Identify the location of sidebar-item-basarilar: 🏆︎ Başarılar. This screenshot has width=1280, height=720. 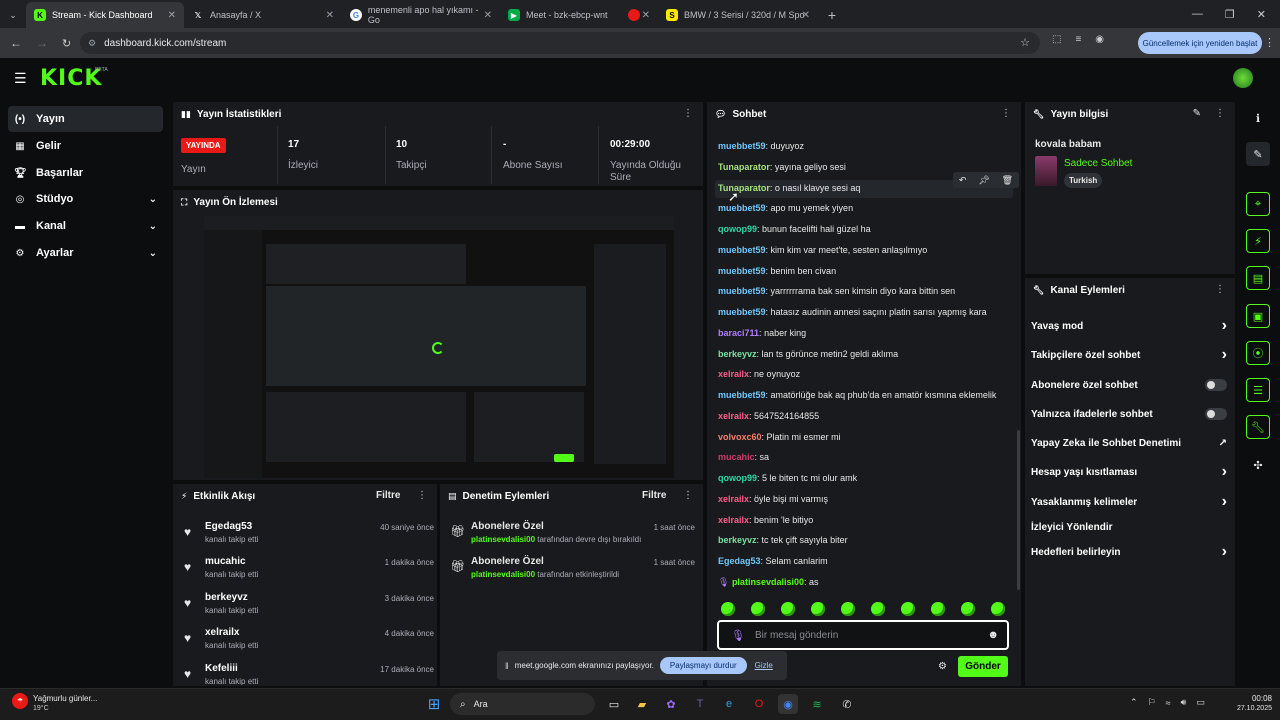
(85, 173).